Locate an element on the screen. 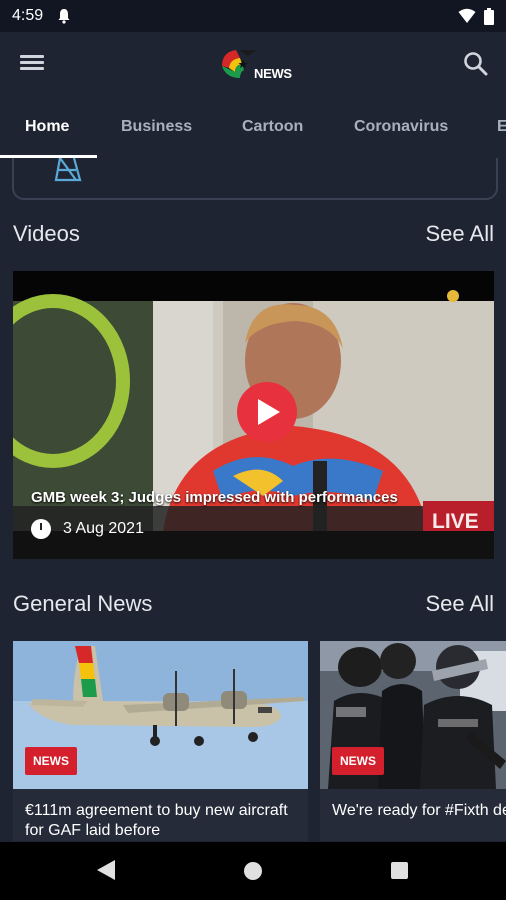  menu-button is located at coordinates (35, 65).